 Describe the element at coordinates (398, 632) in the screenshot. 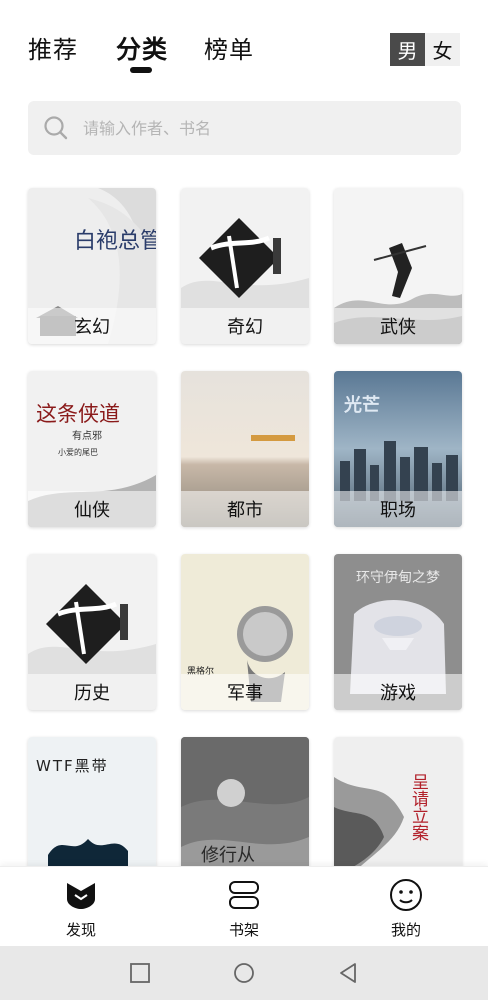

I see `category-card-youxi: 环守伊甸之梦 游戏` at that location.